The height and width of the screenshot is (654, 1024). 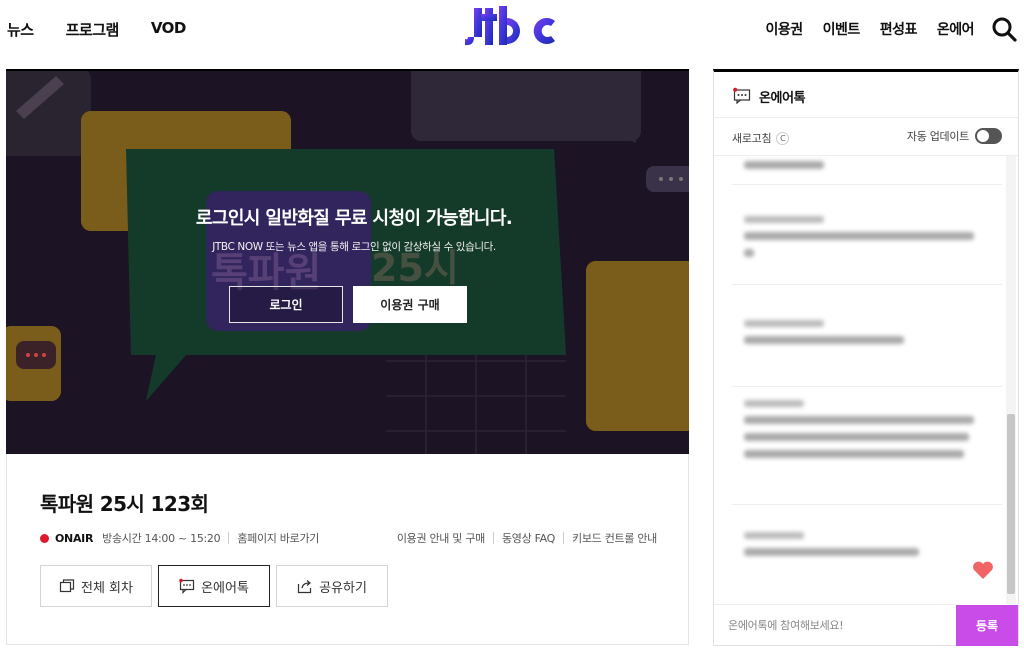 I want to click on top-navigation: 뉴스 프로그램 VOD 이용권 이벤트 편성표 온에어, so click(x=512, y=31).